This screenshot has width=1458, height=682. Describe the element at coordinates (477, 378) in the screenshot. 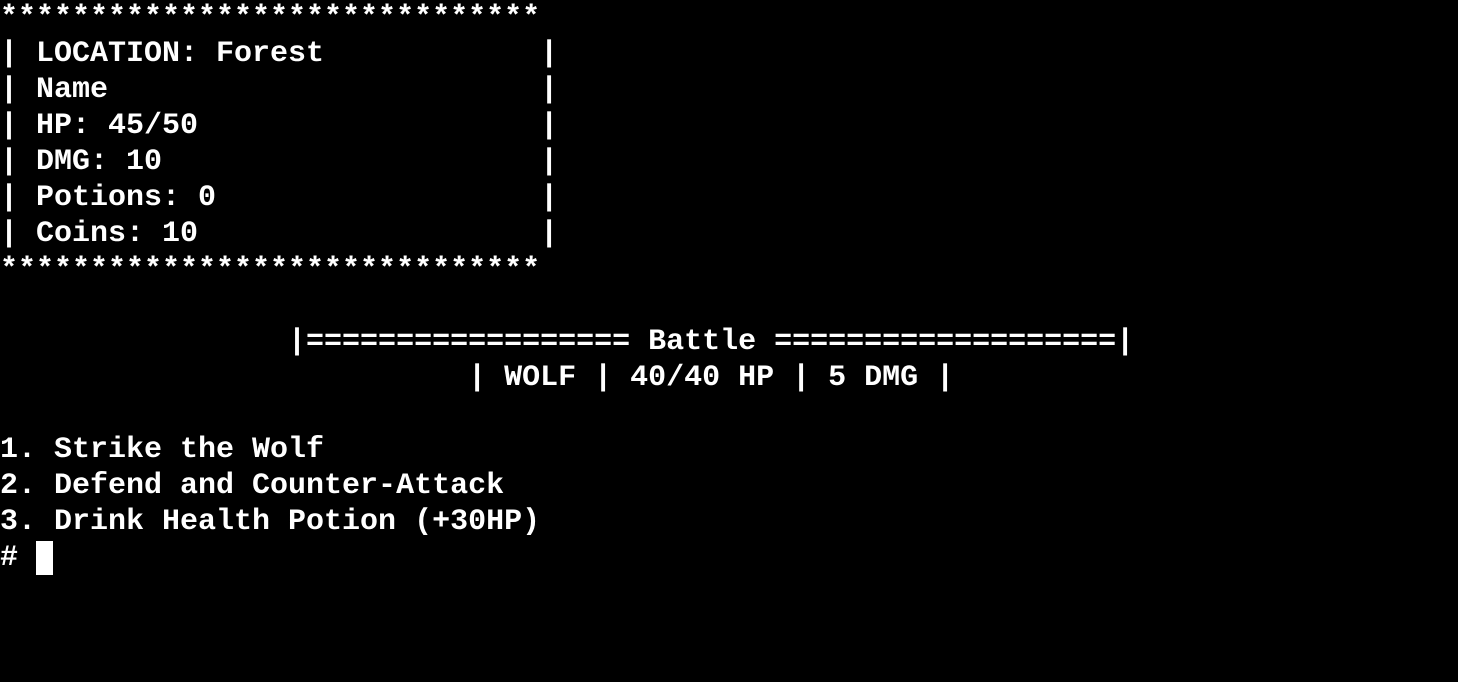

I see `enemy-info: | WOLF | 40/40 HP | 5 DMG |` at that location.